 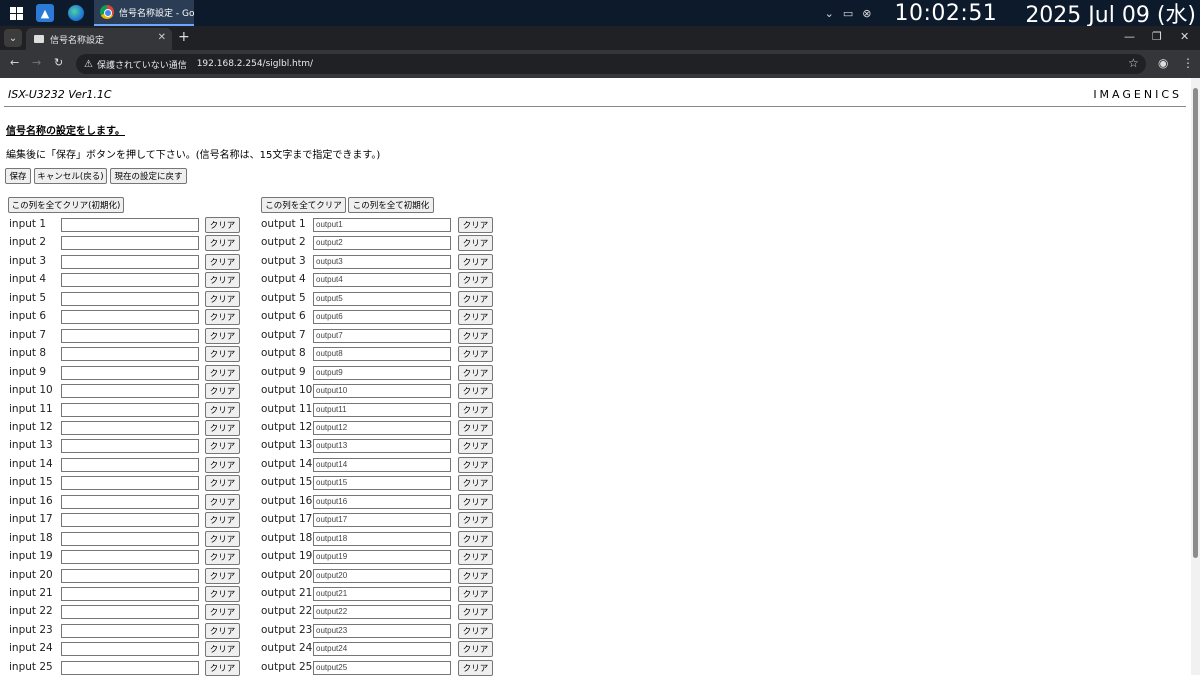 I want to click on output-name-field: output8, so click(x=382, y=354).